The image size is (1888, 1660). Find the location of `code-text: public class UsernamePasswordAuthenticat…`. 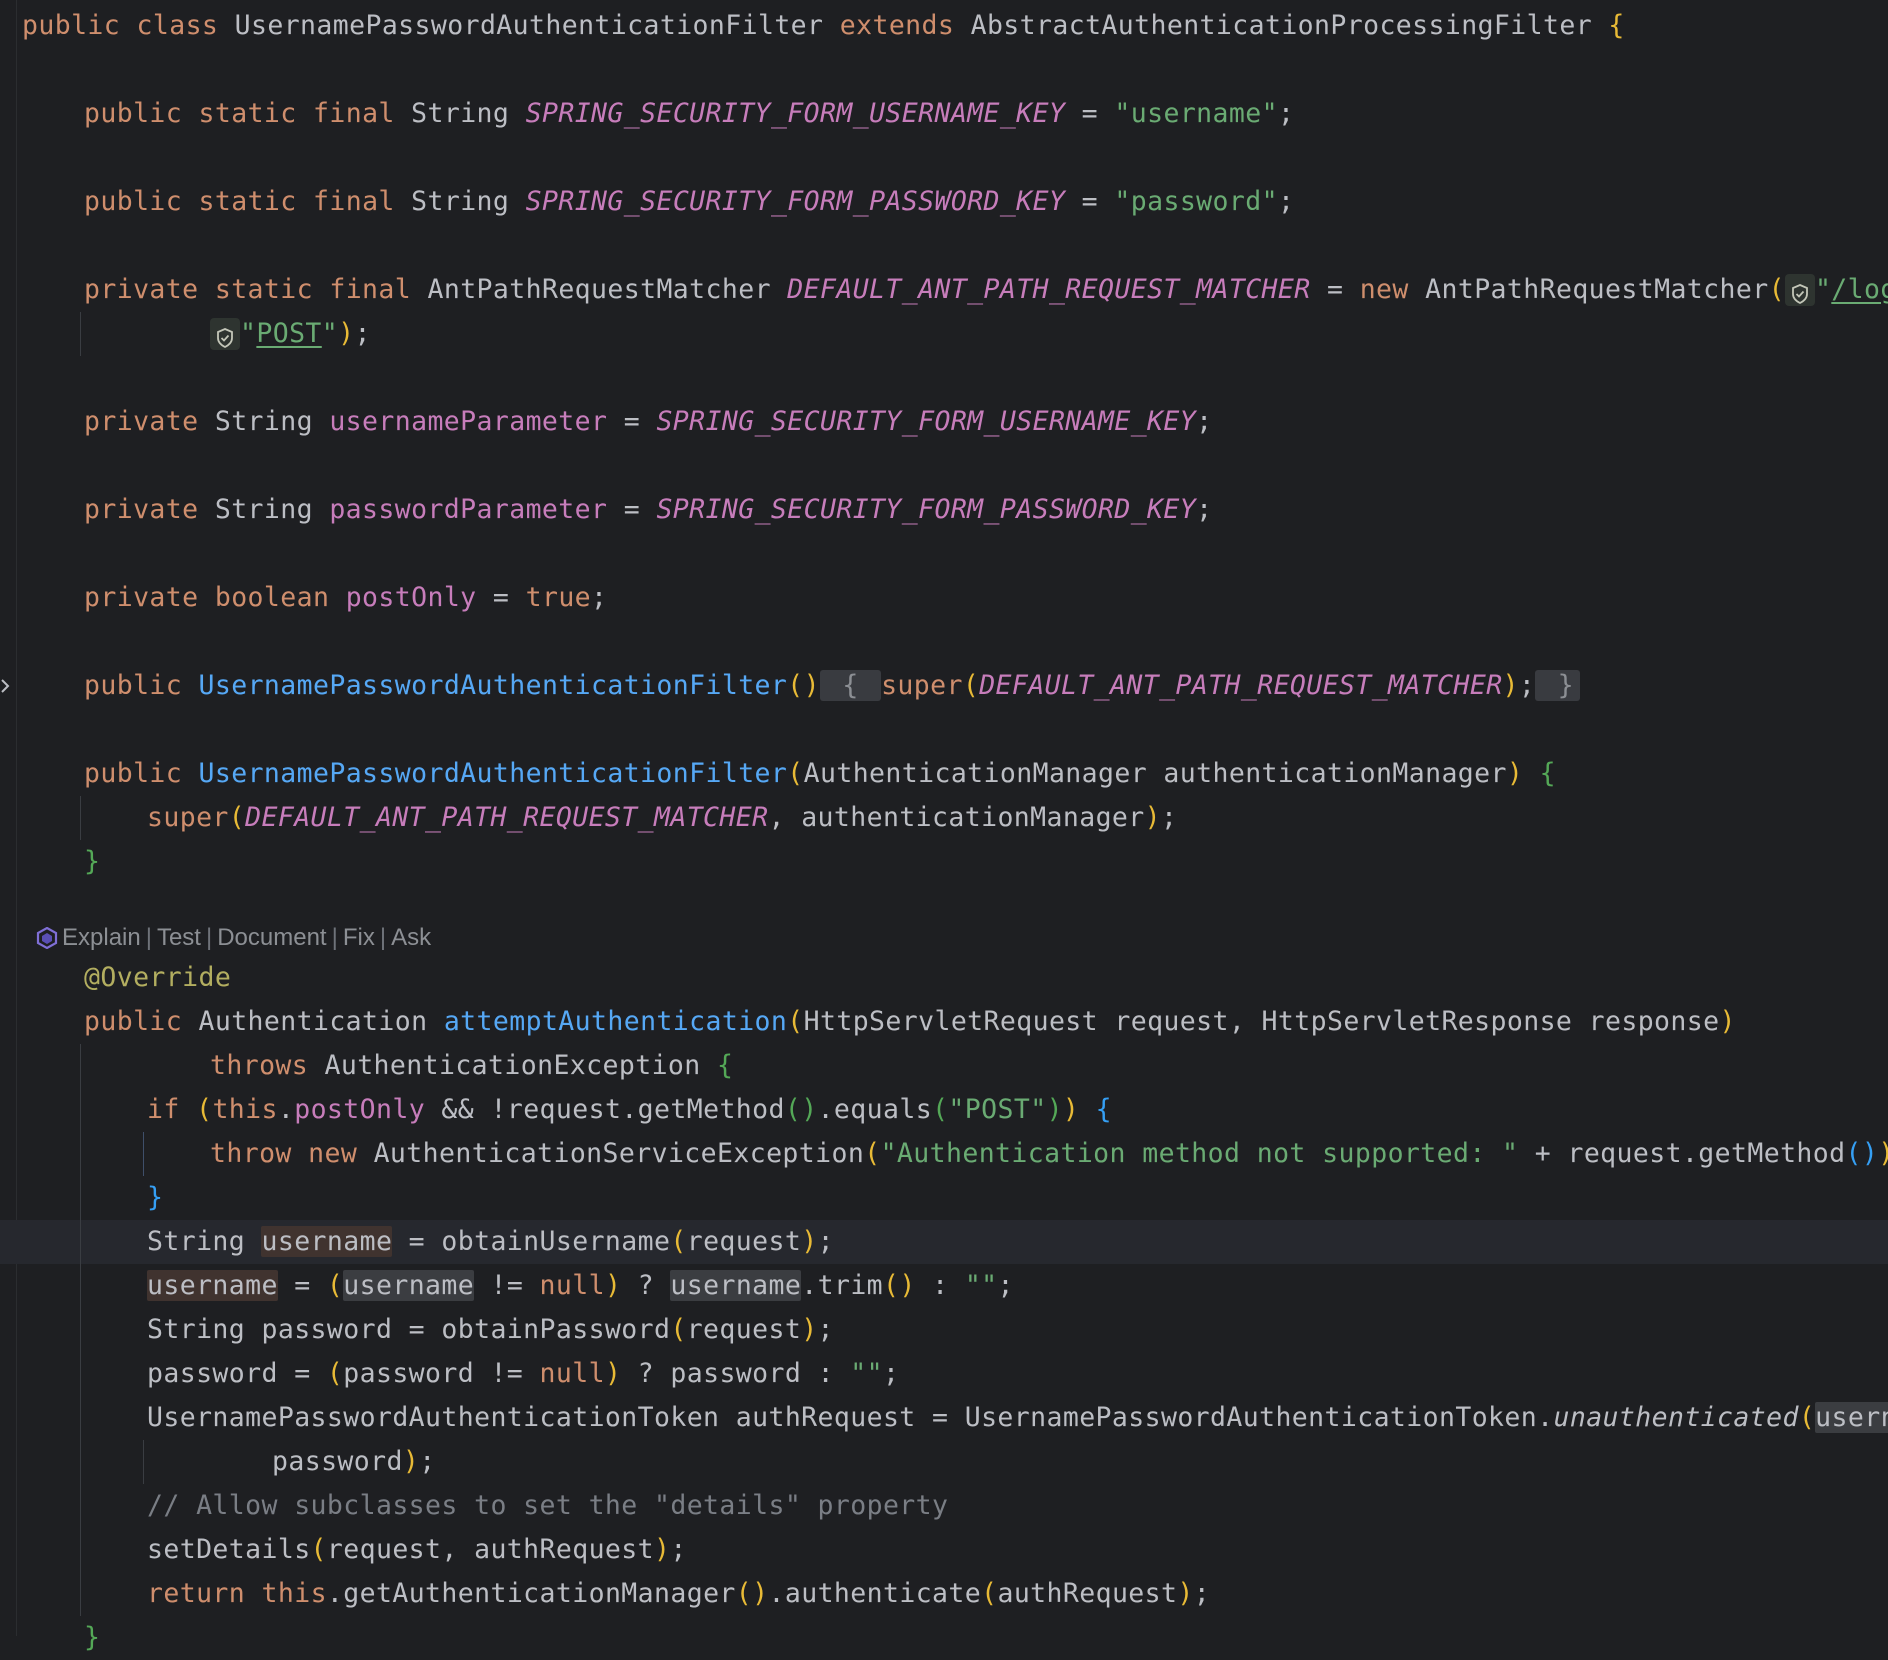

code-text: public class UsernamePasswordAuthenticat… is located at coordinates (823, 26).